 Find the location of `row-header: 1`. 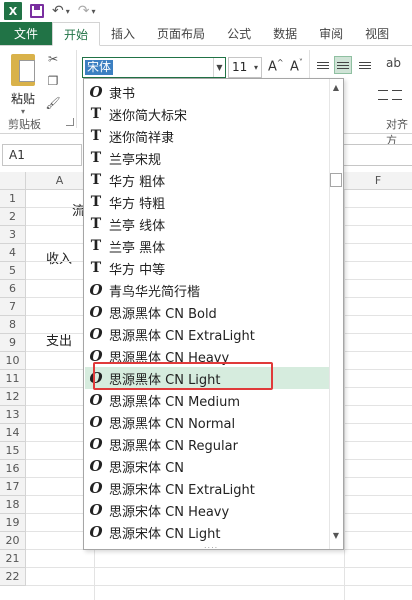

row-header: 1 is located at coordinates (13, 199).